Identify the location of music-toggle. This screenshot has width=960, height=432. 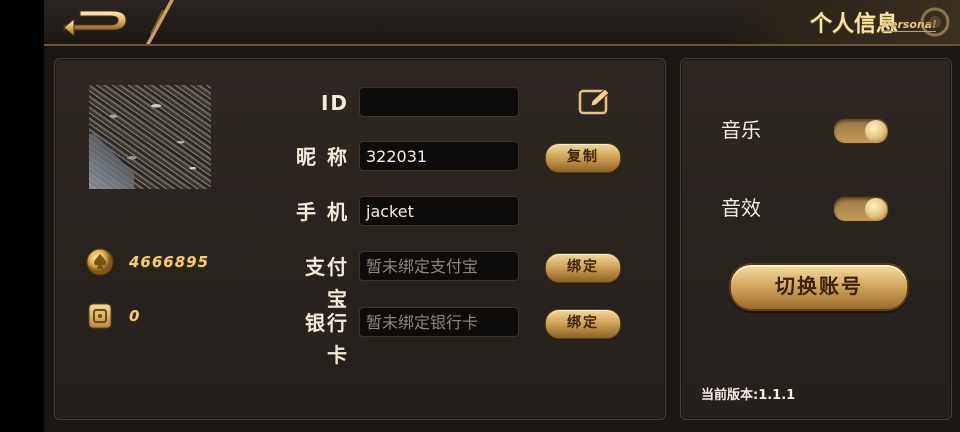
(861, 131).